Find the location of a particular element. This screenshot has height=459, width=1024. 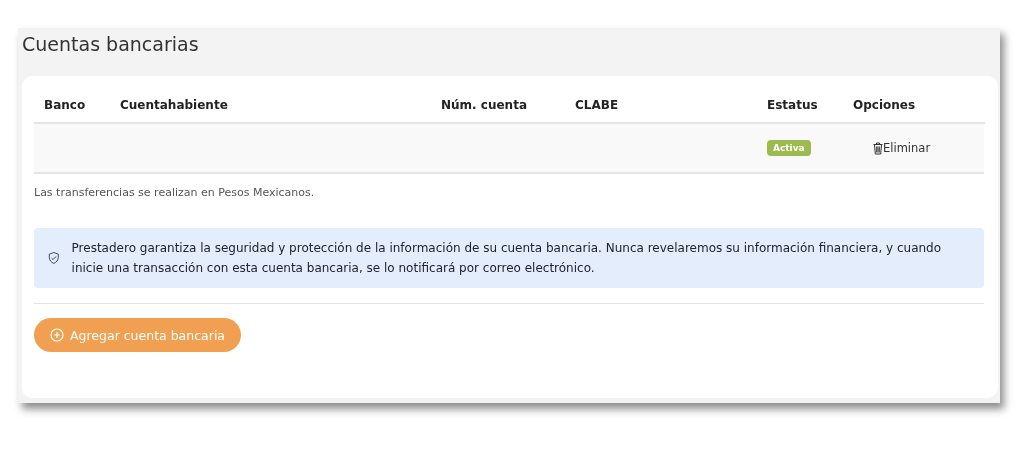

column-header: Núm. cuenta is located at coordinates (484, 105).